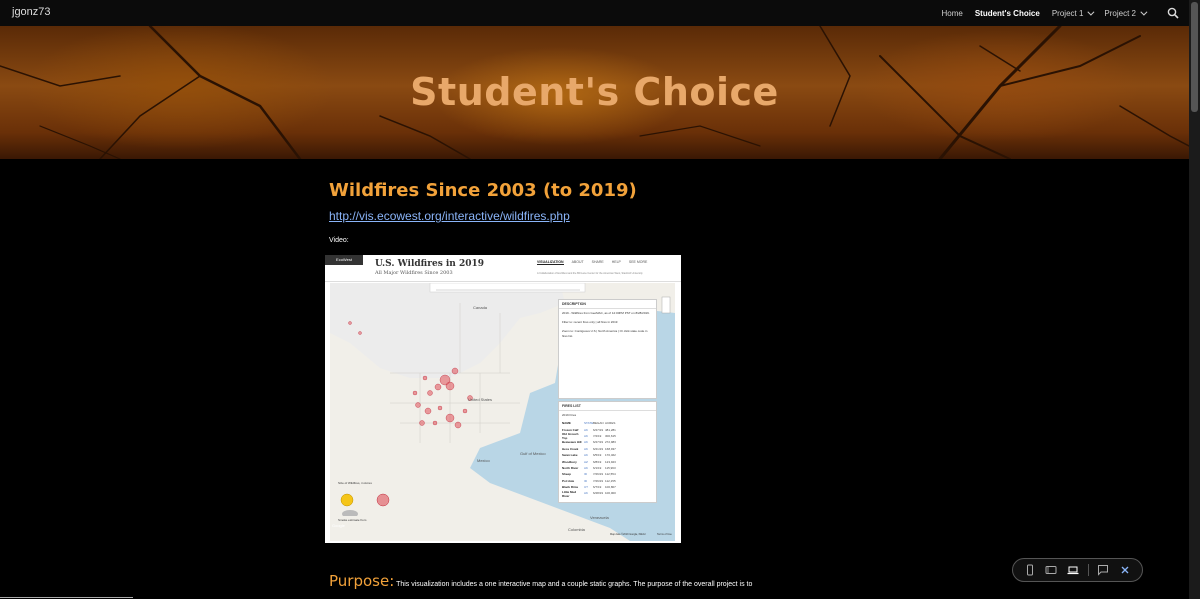  I want to click on fire-name: Woodbury, so click(569, 461).